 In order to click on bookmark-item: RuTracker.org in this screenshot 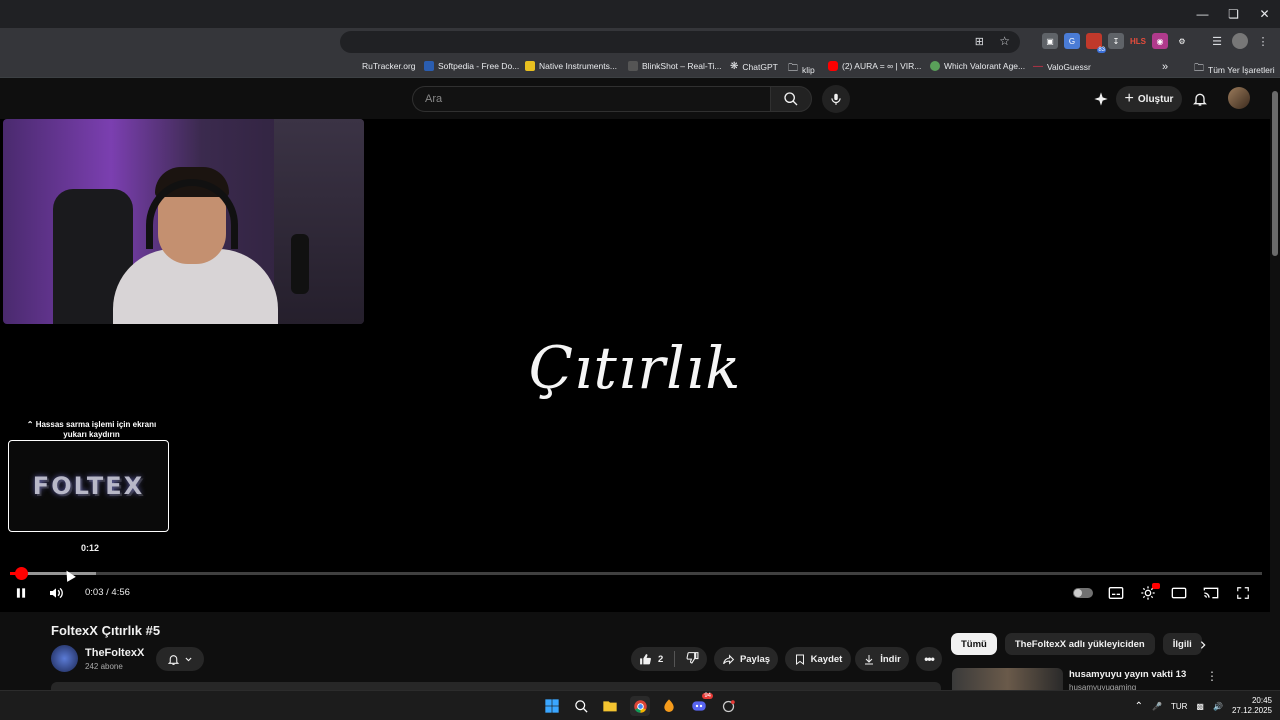, I will do `click(389, 66)`.